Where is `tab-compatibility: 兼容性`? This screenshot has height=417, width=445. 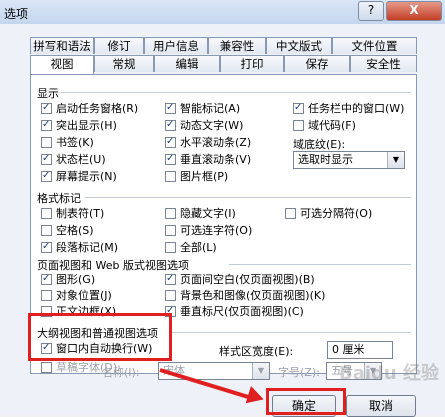
tab-compatibility: 兼容性 is located at coordinates (237, 45).